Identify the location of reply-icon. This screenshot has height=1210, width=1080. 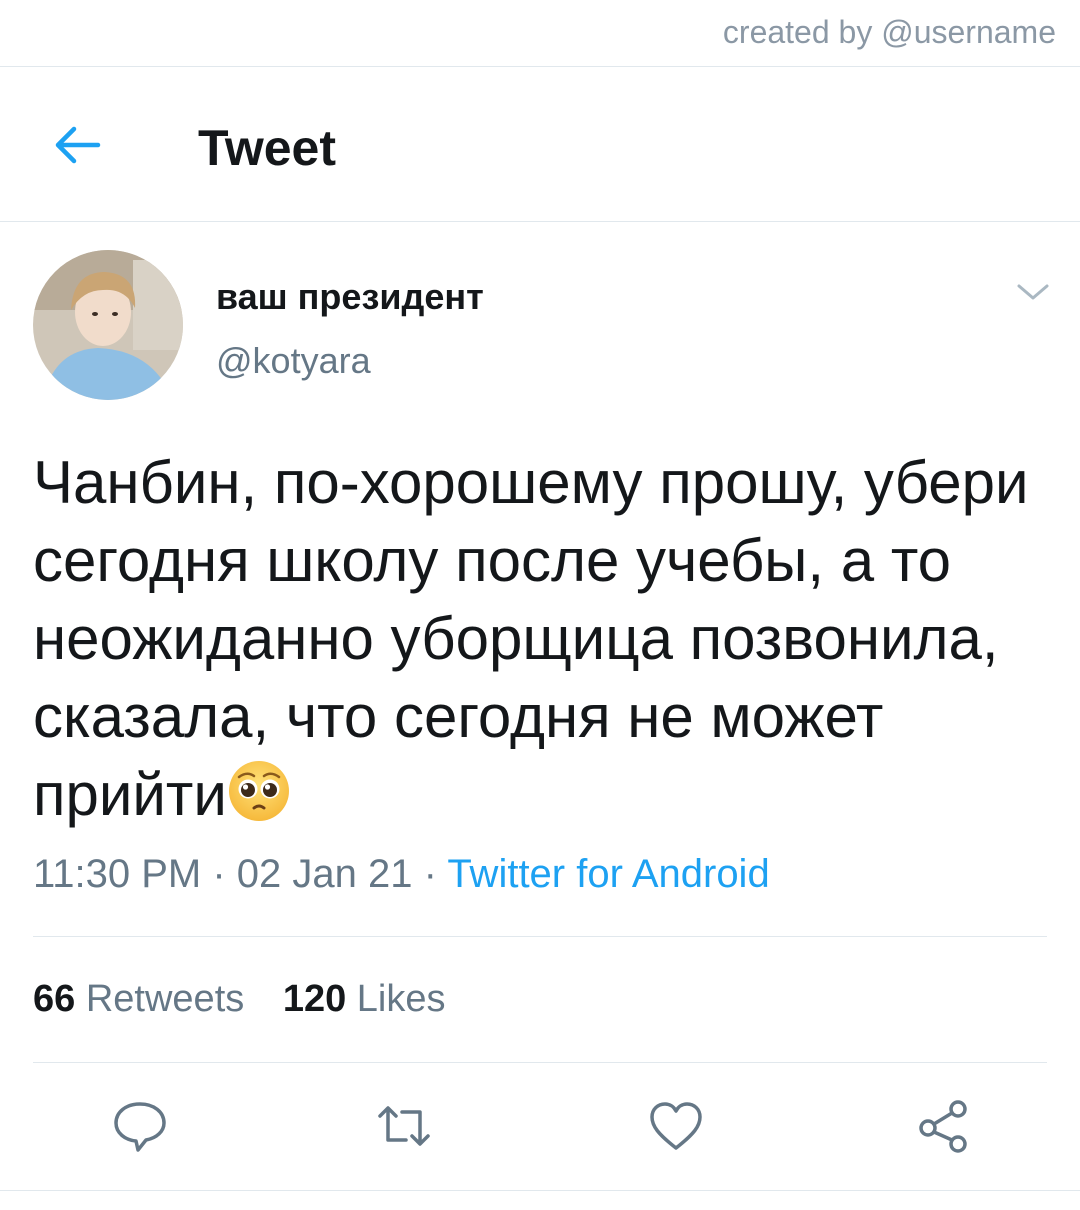
(140, 1127).